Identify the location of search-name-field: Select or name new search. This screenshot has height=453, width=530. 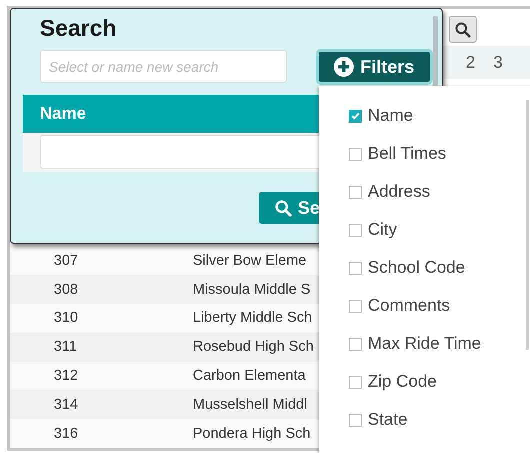
(163, 66).